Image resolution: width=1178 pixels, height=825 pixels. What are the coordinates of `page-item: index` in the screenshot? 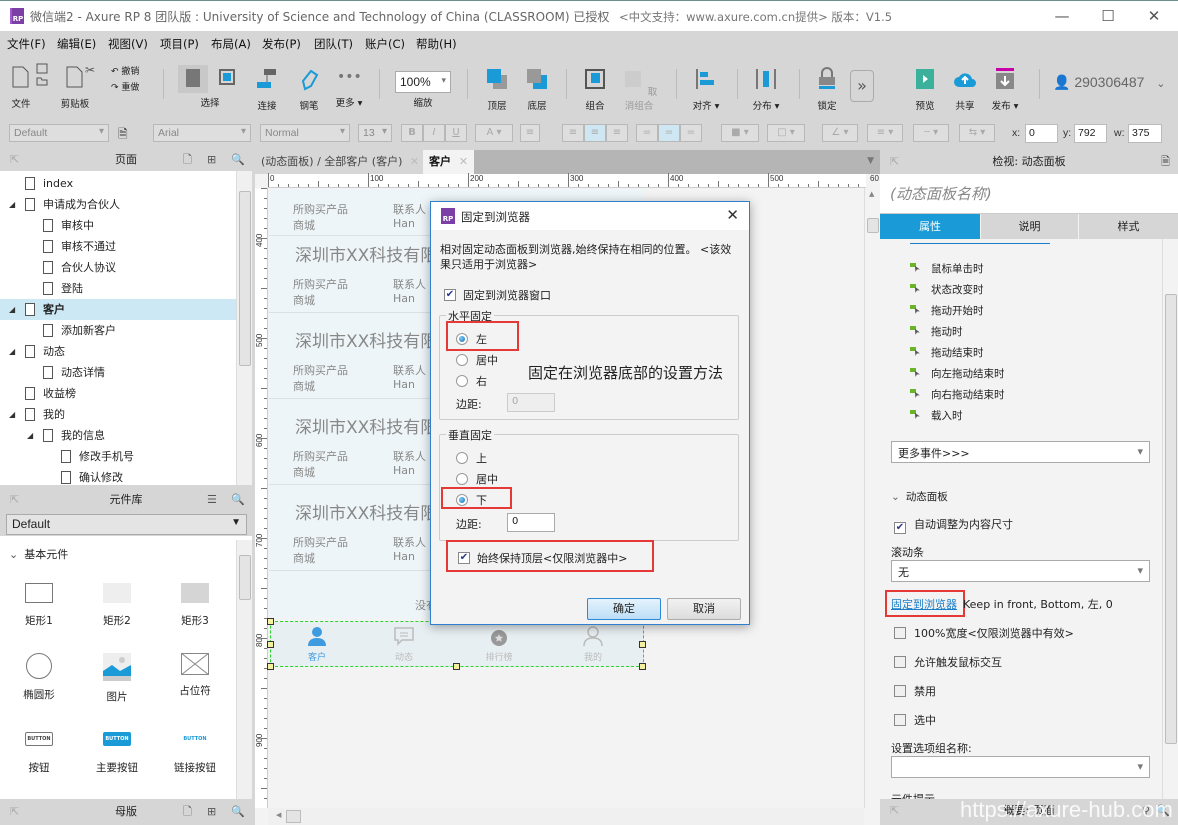 It's located at (118, 183).